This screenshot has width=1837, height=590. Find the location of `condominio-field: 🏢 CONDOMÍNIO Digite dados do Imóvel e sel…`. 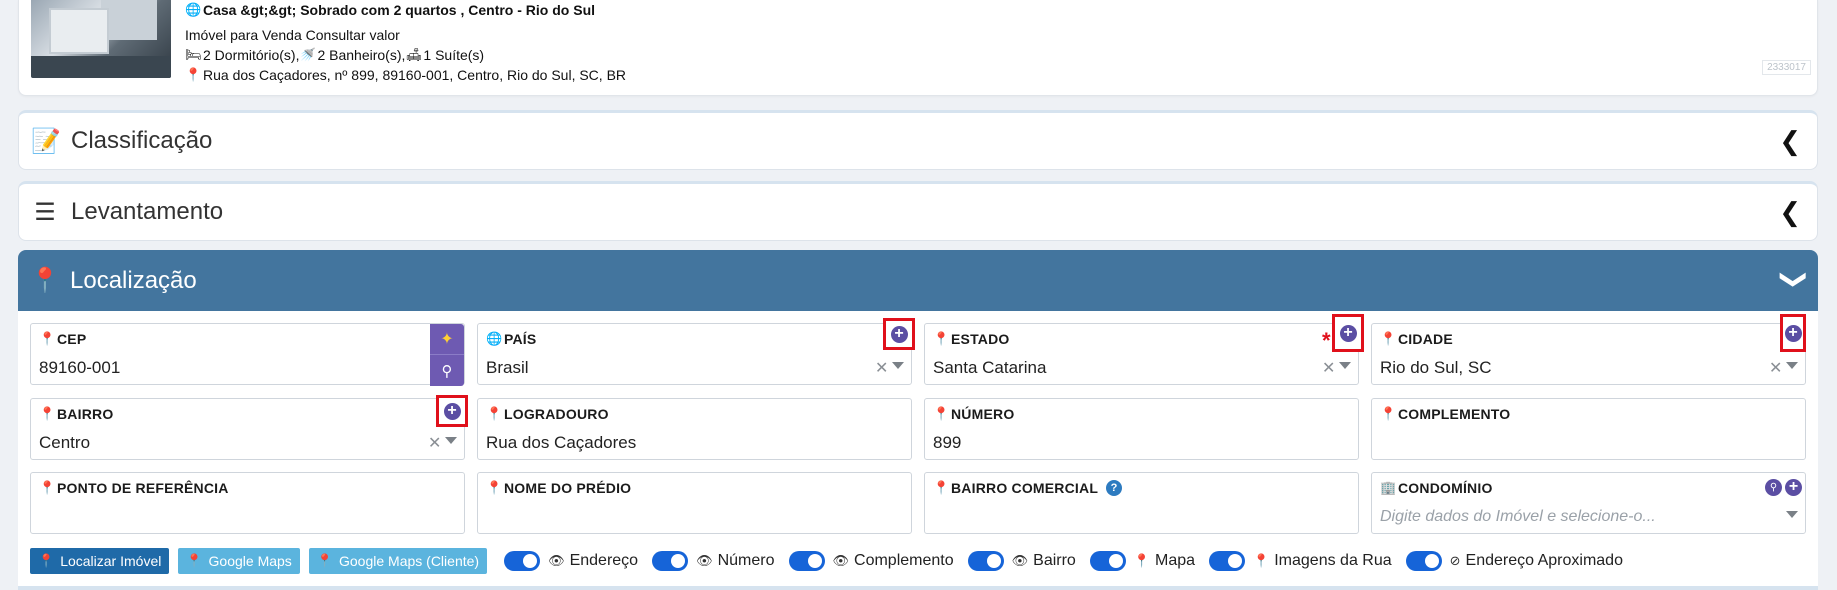

condominio-field: 🏢 CONDOMÍNIO Digite dados do Imóvel e sel… is located at coordinates (1588, 503).